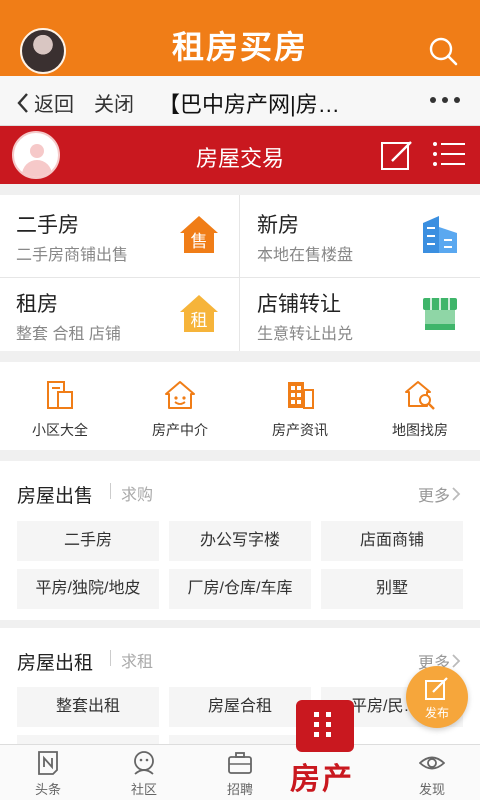  I want to click on tag-item, so click(88, 739).